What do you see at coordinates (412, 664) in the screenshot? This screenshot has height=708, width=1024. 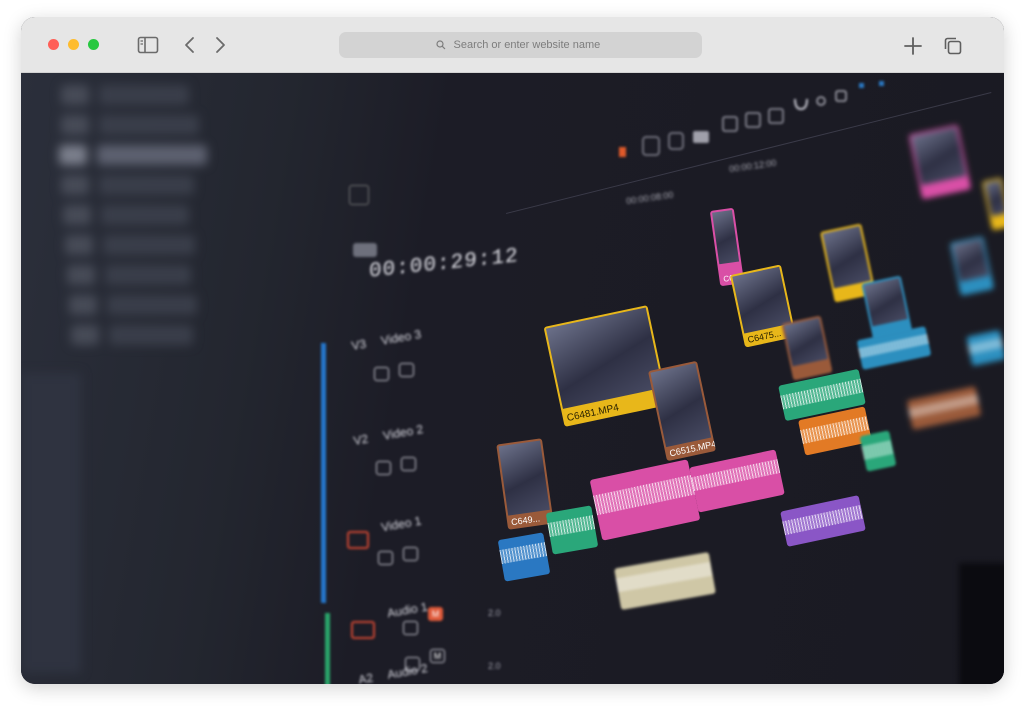 I see `track-a2-solo-button` at bounding box center [412, 664].